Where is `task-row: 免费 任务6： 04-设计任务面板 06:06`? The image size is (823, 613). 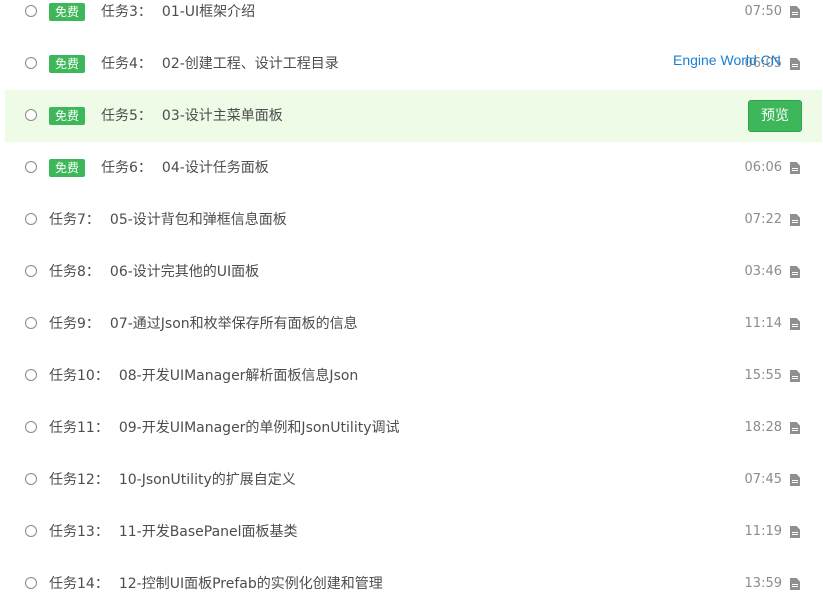
task-row: 免费 任务6： 04-设计任务面板 06:06 is located at coordinates (411, 168).